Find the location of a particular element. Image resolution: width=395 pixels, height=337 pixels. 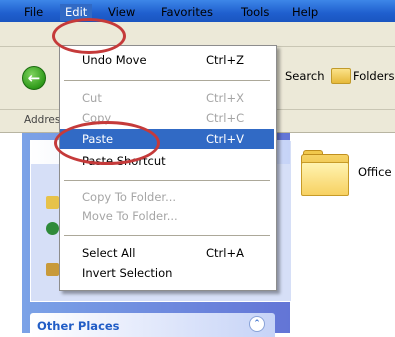

menu-item-shortcut: Ctrl+Z is located at coordinates (225, 60).